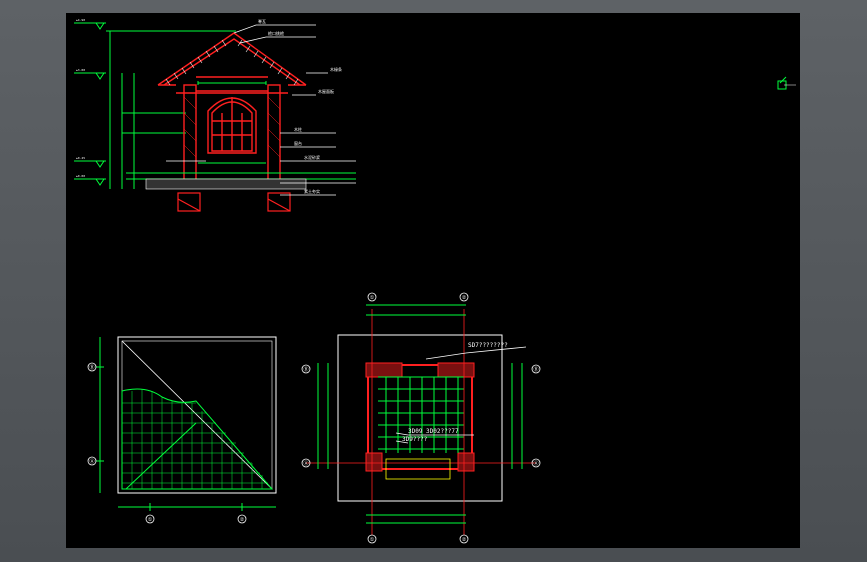 The height and width of the screenshot is (562, 867). Describe the element at coordinates (276, 33) in the screenshot. I see `section-label: 檐口挑檐` at that location.